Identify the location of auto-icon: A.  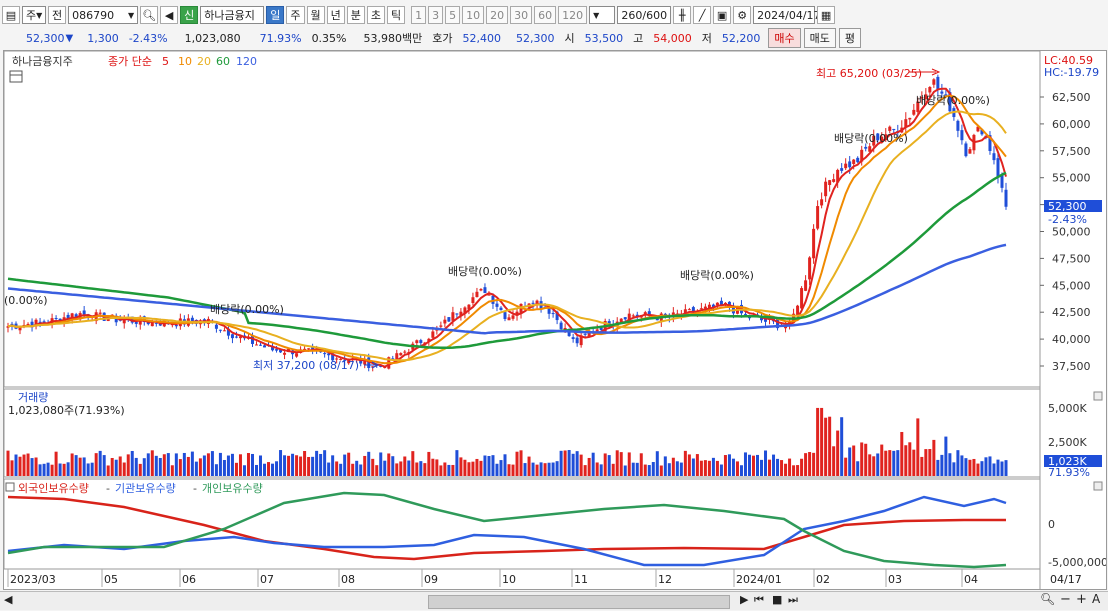
(1096, 599).